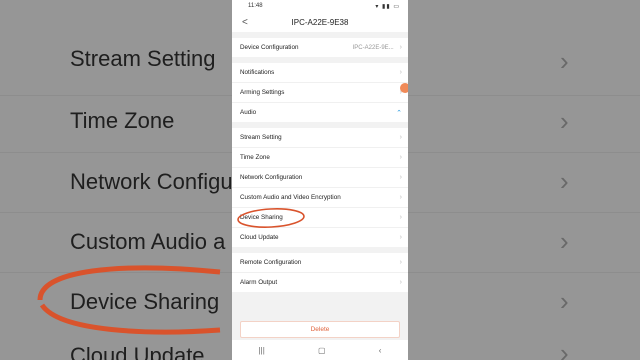 Image resolution: width=640 pixels, height=360 pixels. Describe the element at coordinates (245, 22) in the screenshot. I see `back-arrow-icon: <` at that location.